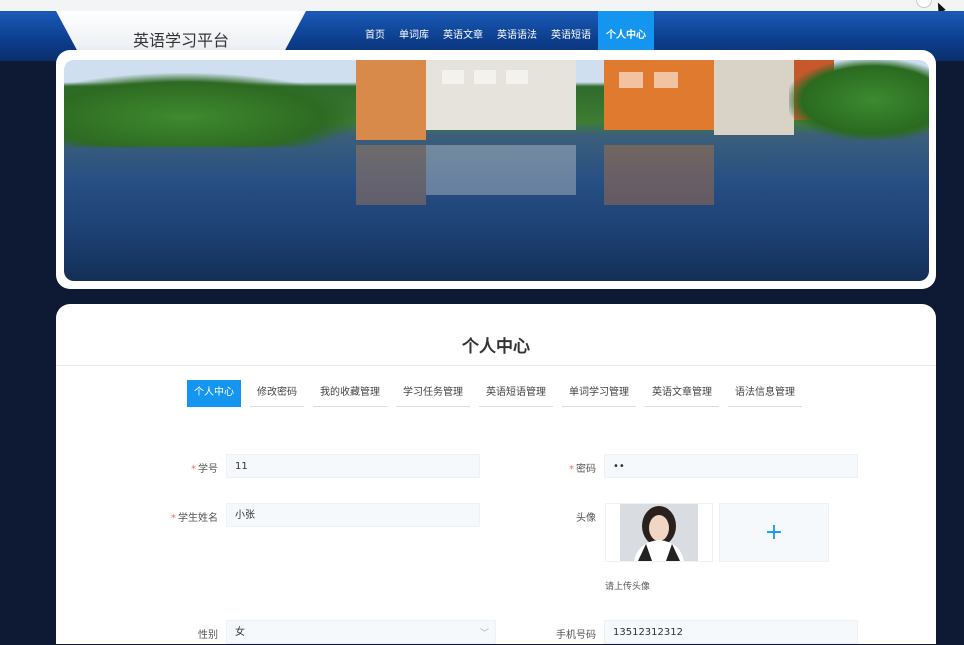 This screenshot has width=964, height=645. Describe the element at coordinates (516, 393) in the screenshot. I see `tab-phrases: 英语短语管理` at that location.